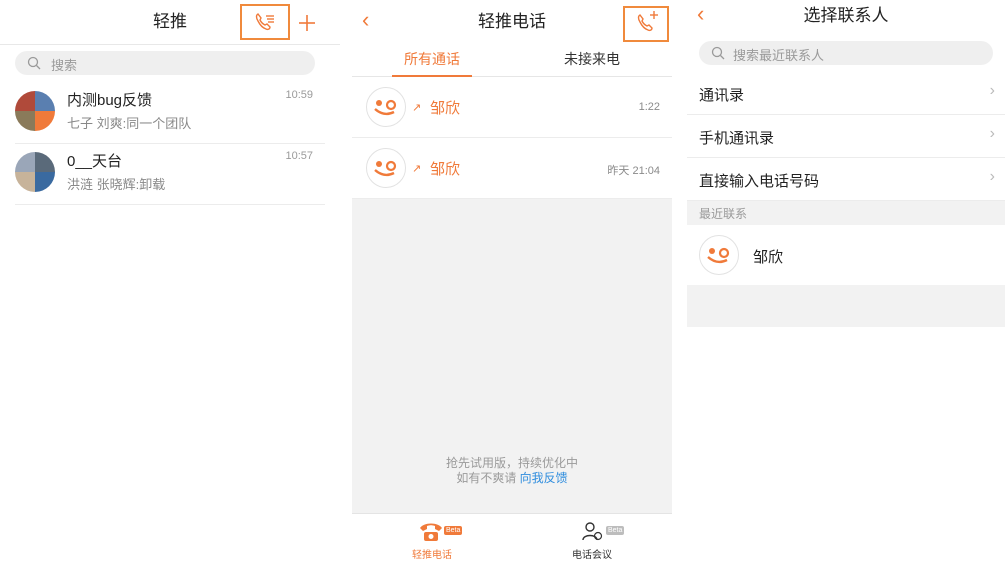 The width and height of the screenshot is (1005, 564). I want to click on nav-phone: Beta 轻推电话, so click(432, 539).